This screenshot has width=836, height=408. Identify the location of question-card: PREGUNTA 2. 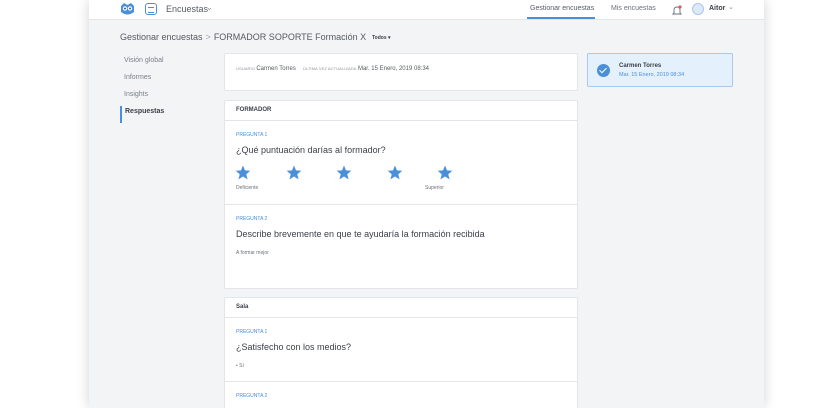
(401, 395).